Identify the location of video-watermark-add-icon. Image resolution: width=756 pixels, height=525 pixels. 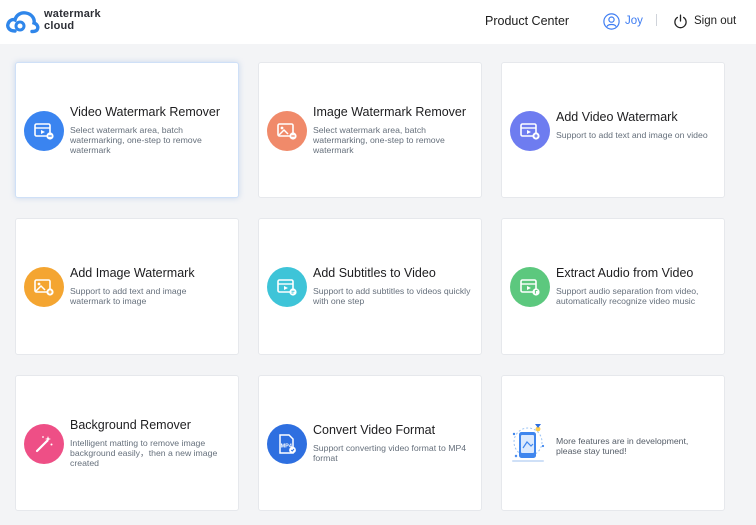
(530, 131).